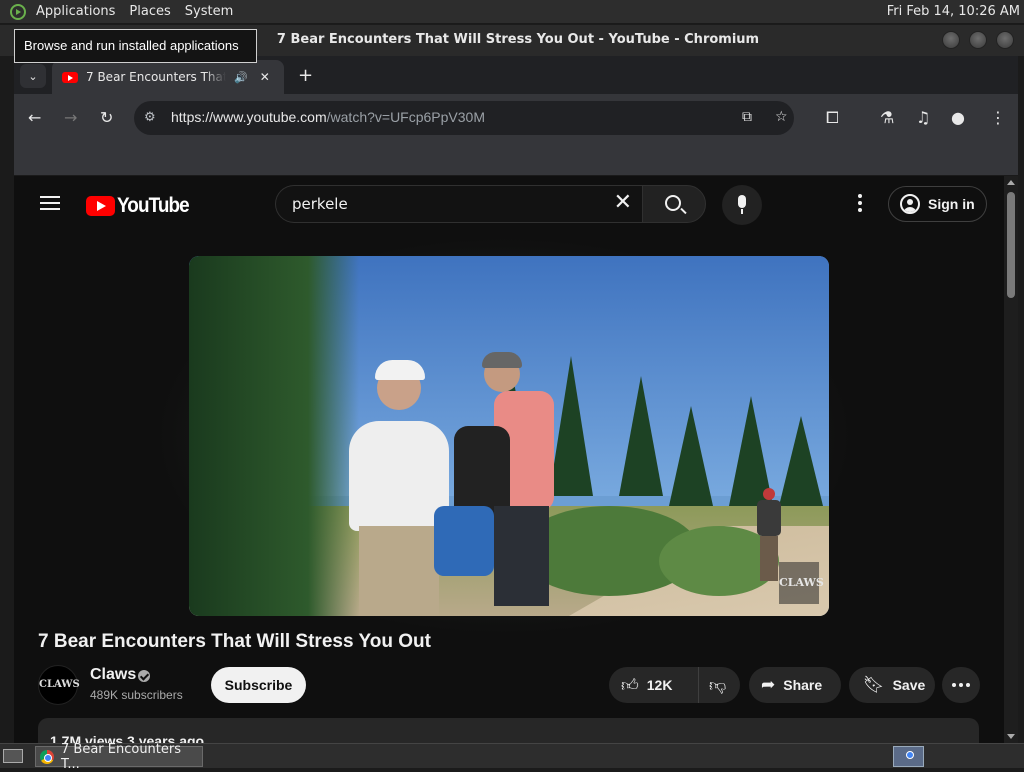 The width and height of the screenshot is (1024, 772). I want to click on speaker-icon: 🔊, so click(241, 77).